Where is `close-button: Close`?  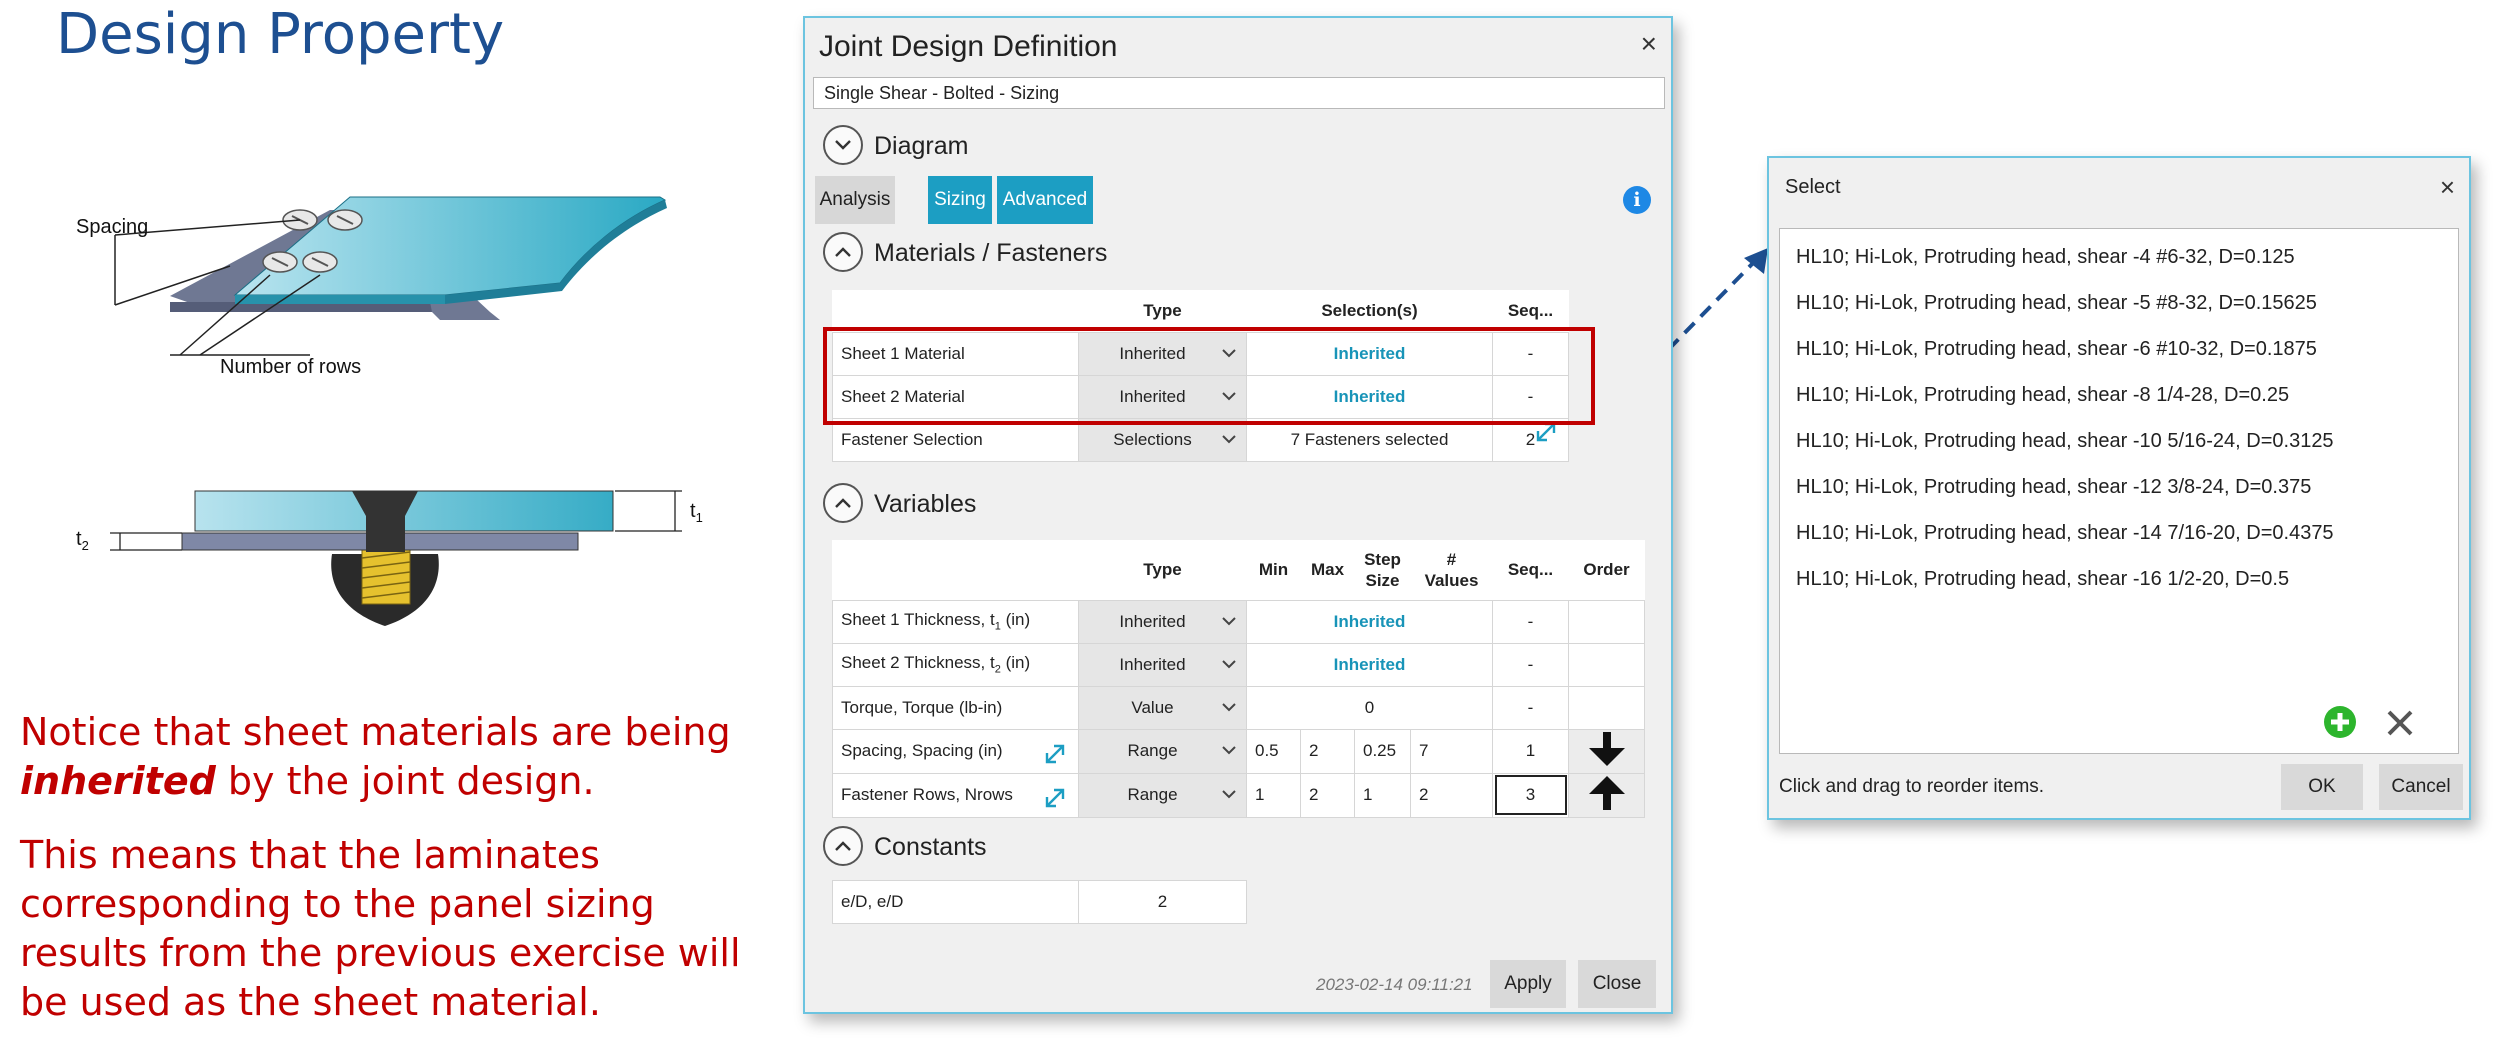 close-button: Close is located at coordinates (1617, 984).